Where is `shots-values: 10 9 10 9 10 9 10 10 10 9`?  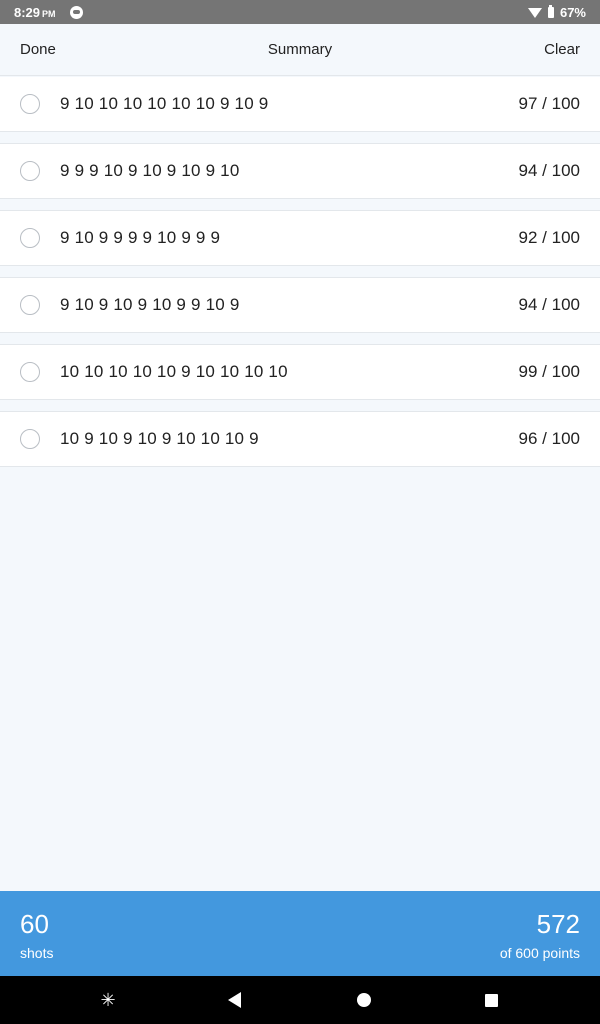
shots-values: 10 9 10 9 10 9 10 10 10 9 is located at coordinates (159, 438).